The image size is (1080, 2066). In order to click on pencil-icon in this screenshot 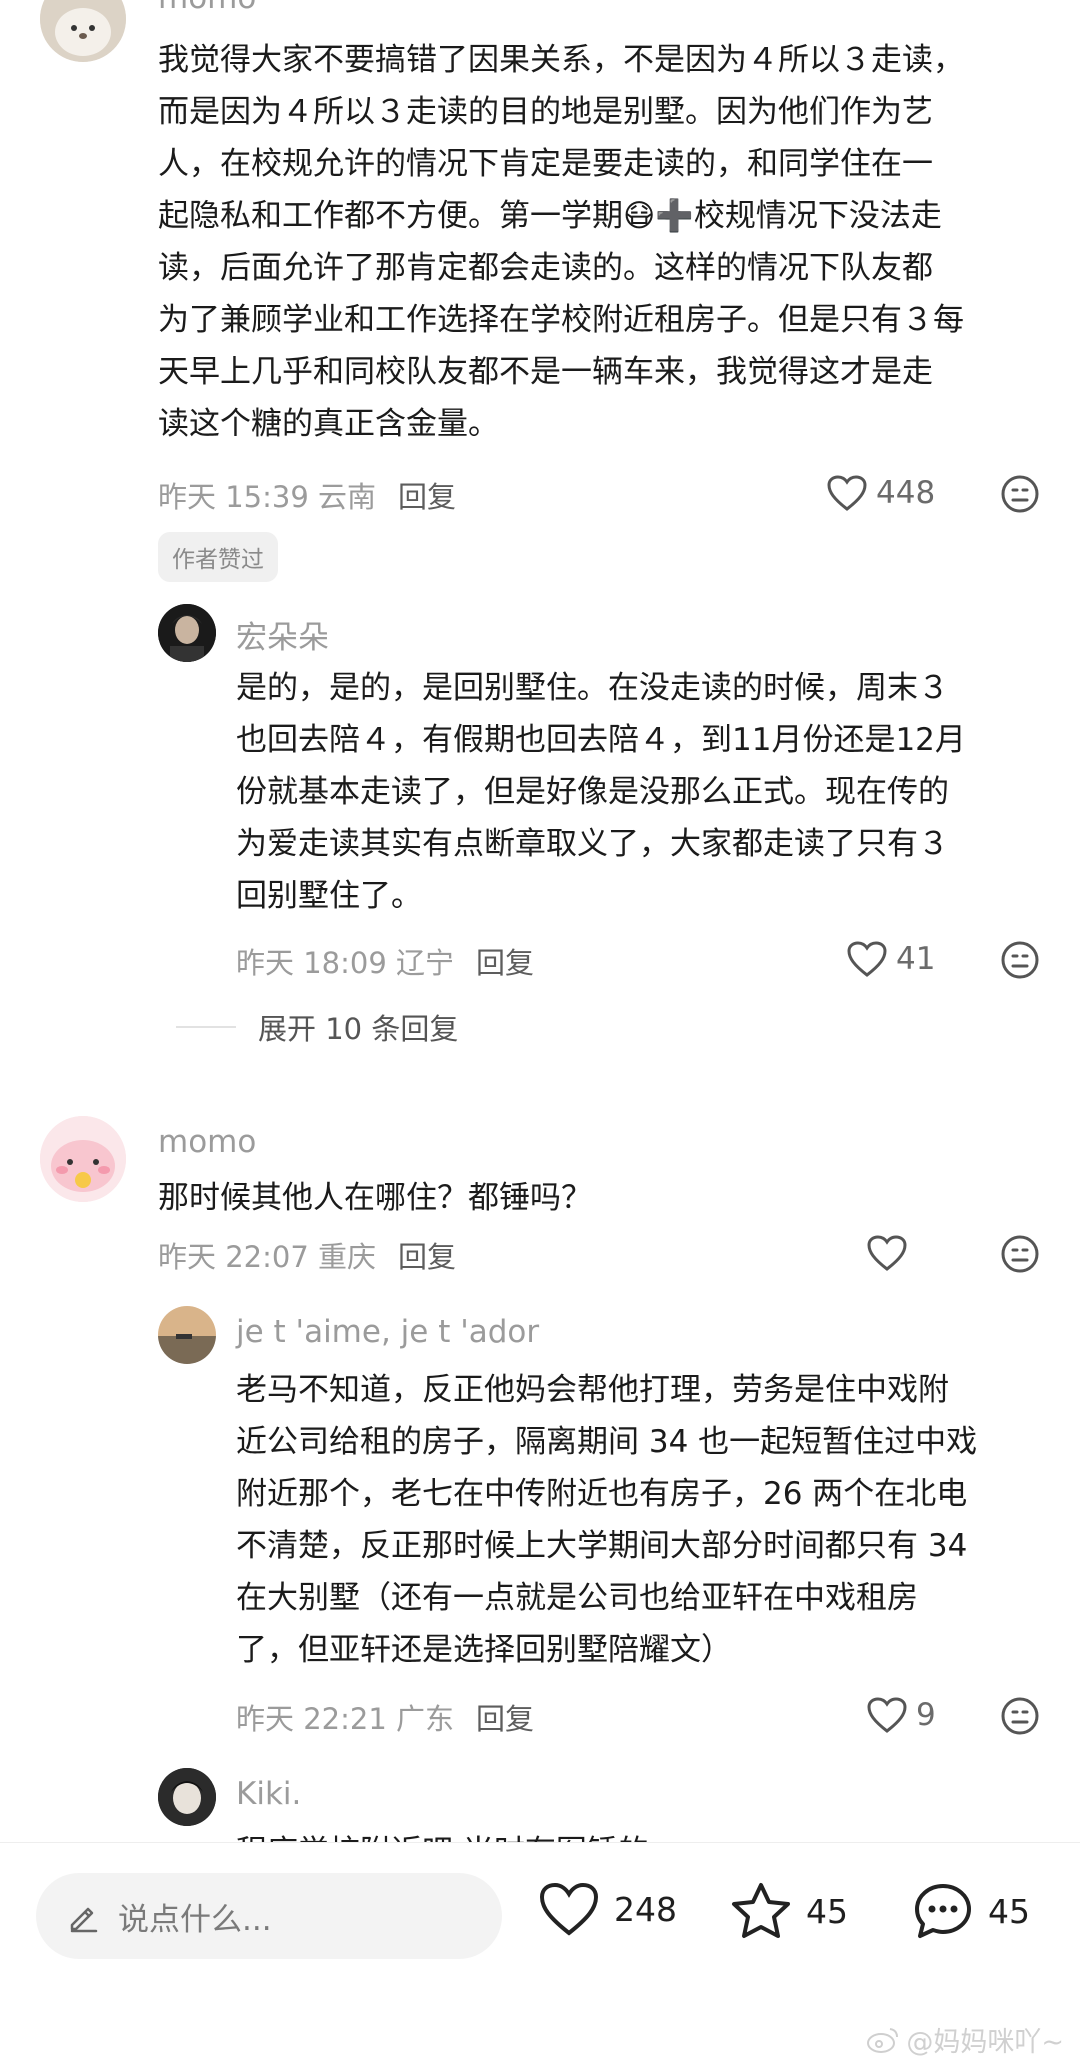, I will do `click(84, 1920)`.